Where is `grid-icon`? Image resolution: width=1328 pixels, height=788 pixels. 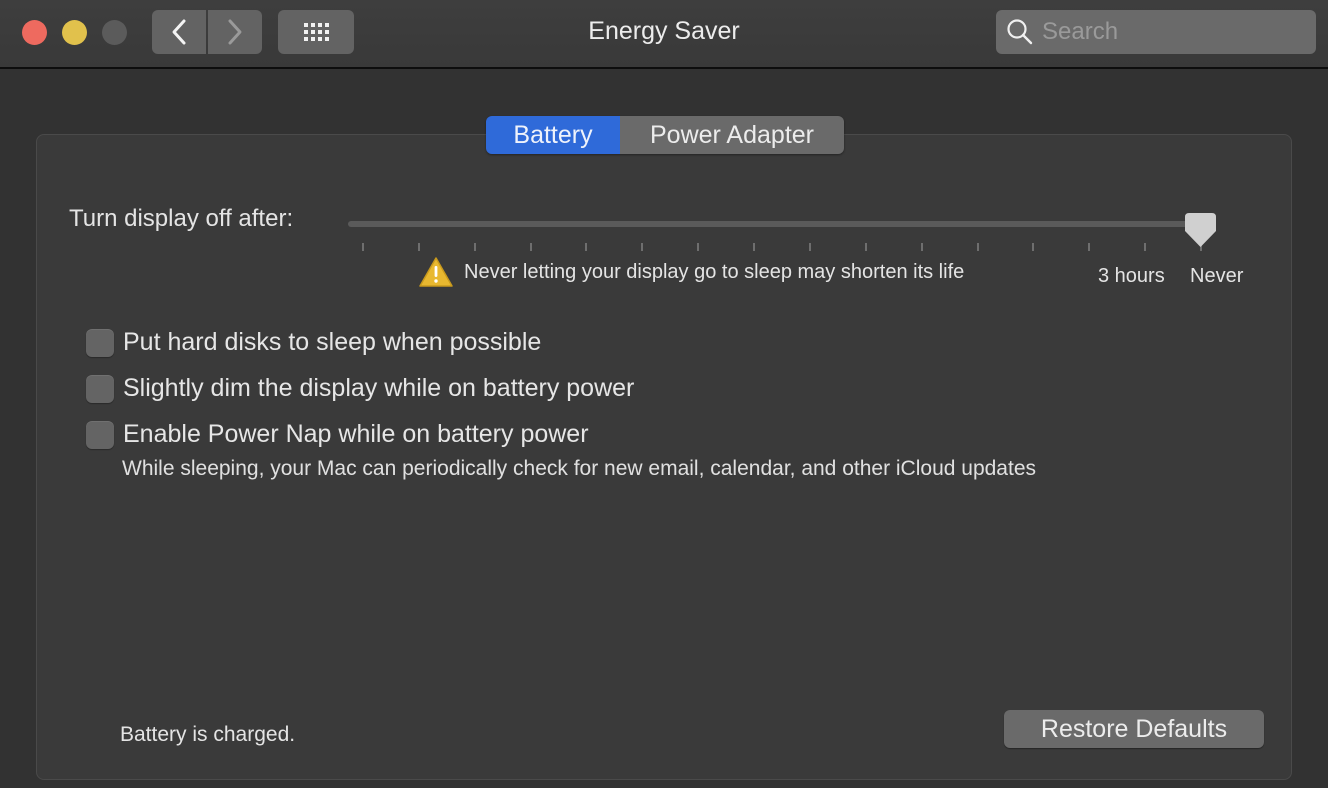
grid-icon is located at coordinates (316, 32).